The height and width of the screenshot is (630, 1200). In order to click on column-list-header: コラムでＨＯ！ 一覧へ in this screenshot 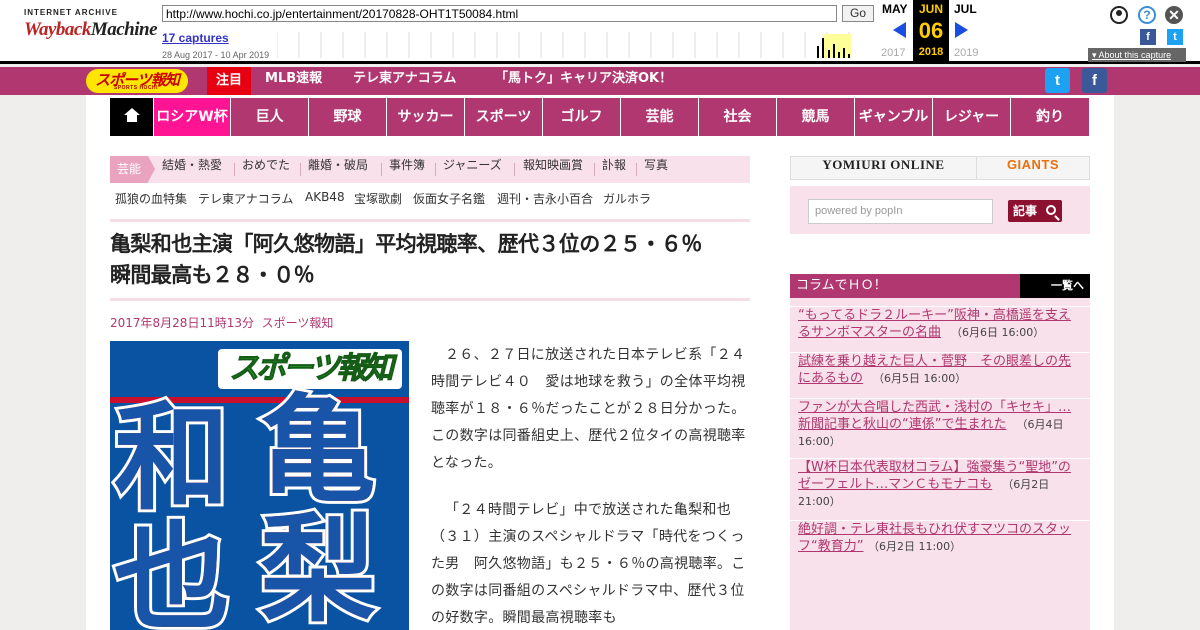, I will do `click(940, 286)`.